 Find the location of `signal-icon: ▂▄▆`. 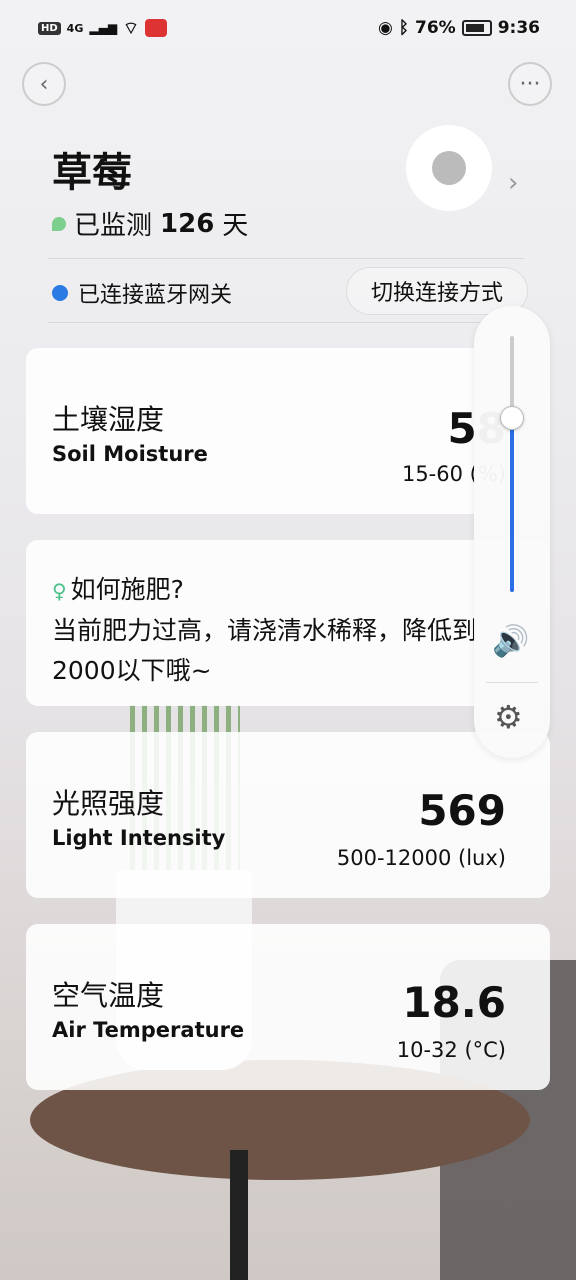

signal-icon: ▂▄▆ is located at coordinates (103, 28).